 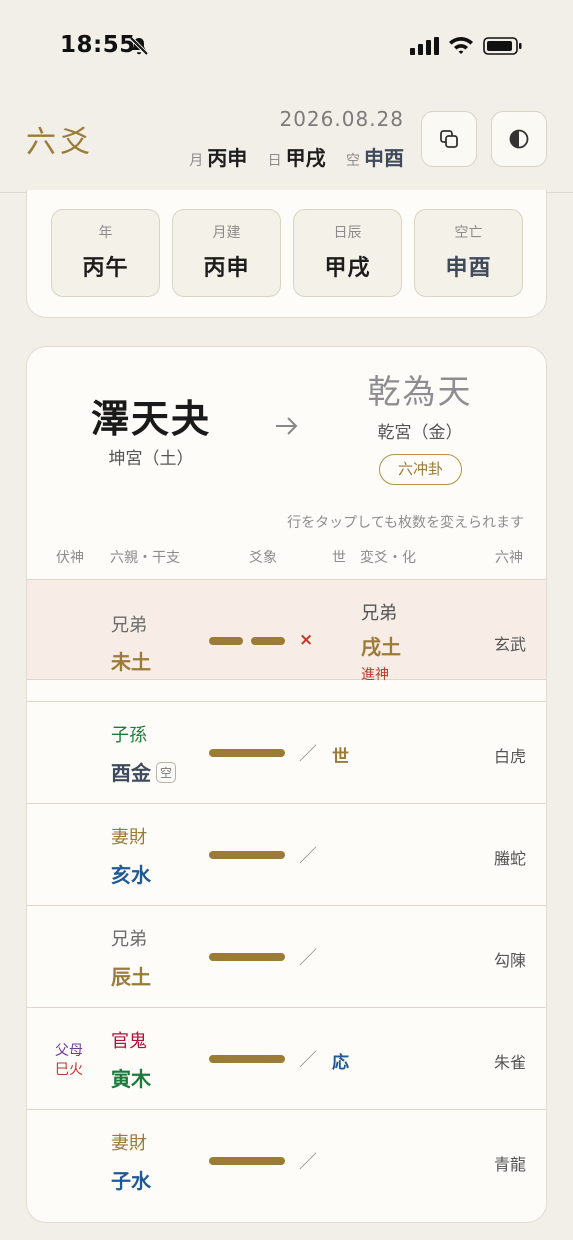 What do you see at coordinates (379, 613) in the screenshot?
I see `changed-relative: 兄弟` at bounding box center [379, 613].